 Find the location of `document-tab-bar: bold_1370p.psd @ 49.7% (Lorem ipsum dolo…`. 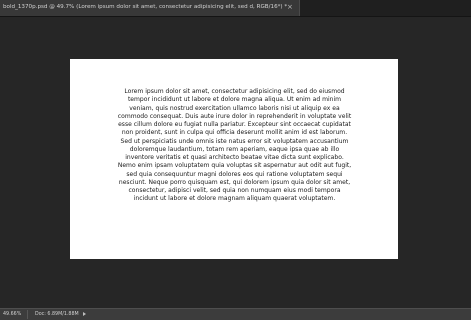

document-tab-bar: bold_1370p.psd @ 49.7% (Lorem ipsum dolo… is located at coordinates (235, 8).